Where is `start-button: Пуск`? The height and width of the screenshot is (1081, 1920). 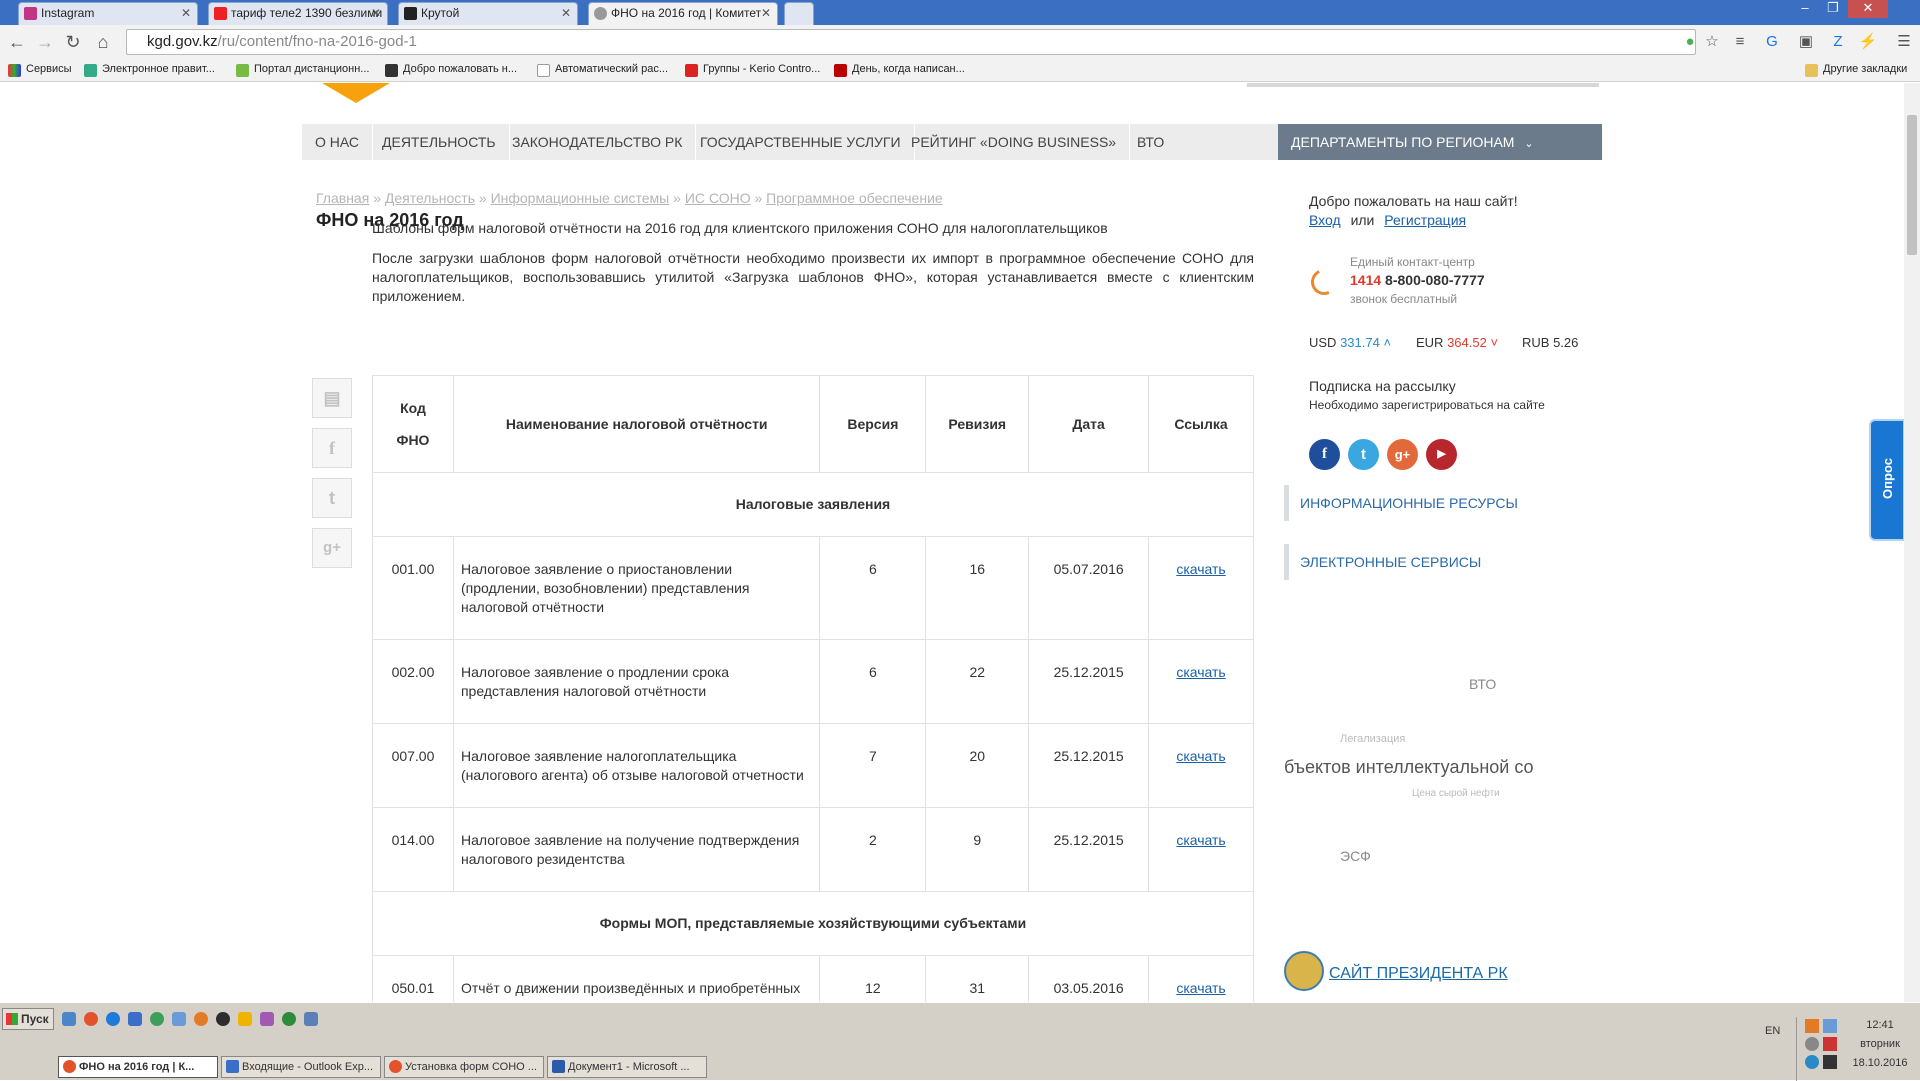 start-button: Пуск is located at coordinates (28, 1019).